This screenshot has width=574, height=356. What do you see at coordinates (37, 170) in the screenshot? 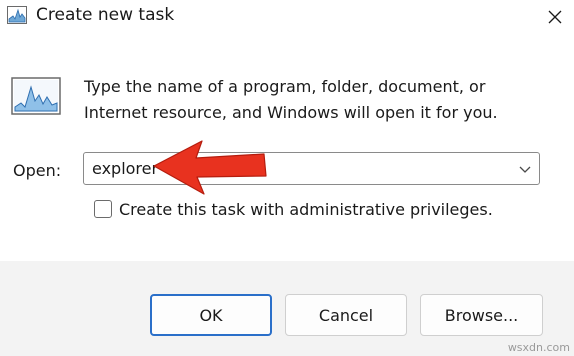
I see `open-label: Open:` at bounding box center [37, 170].